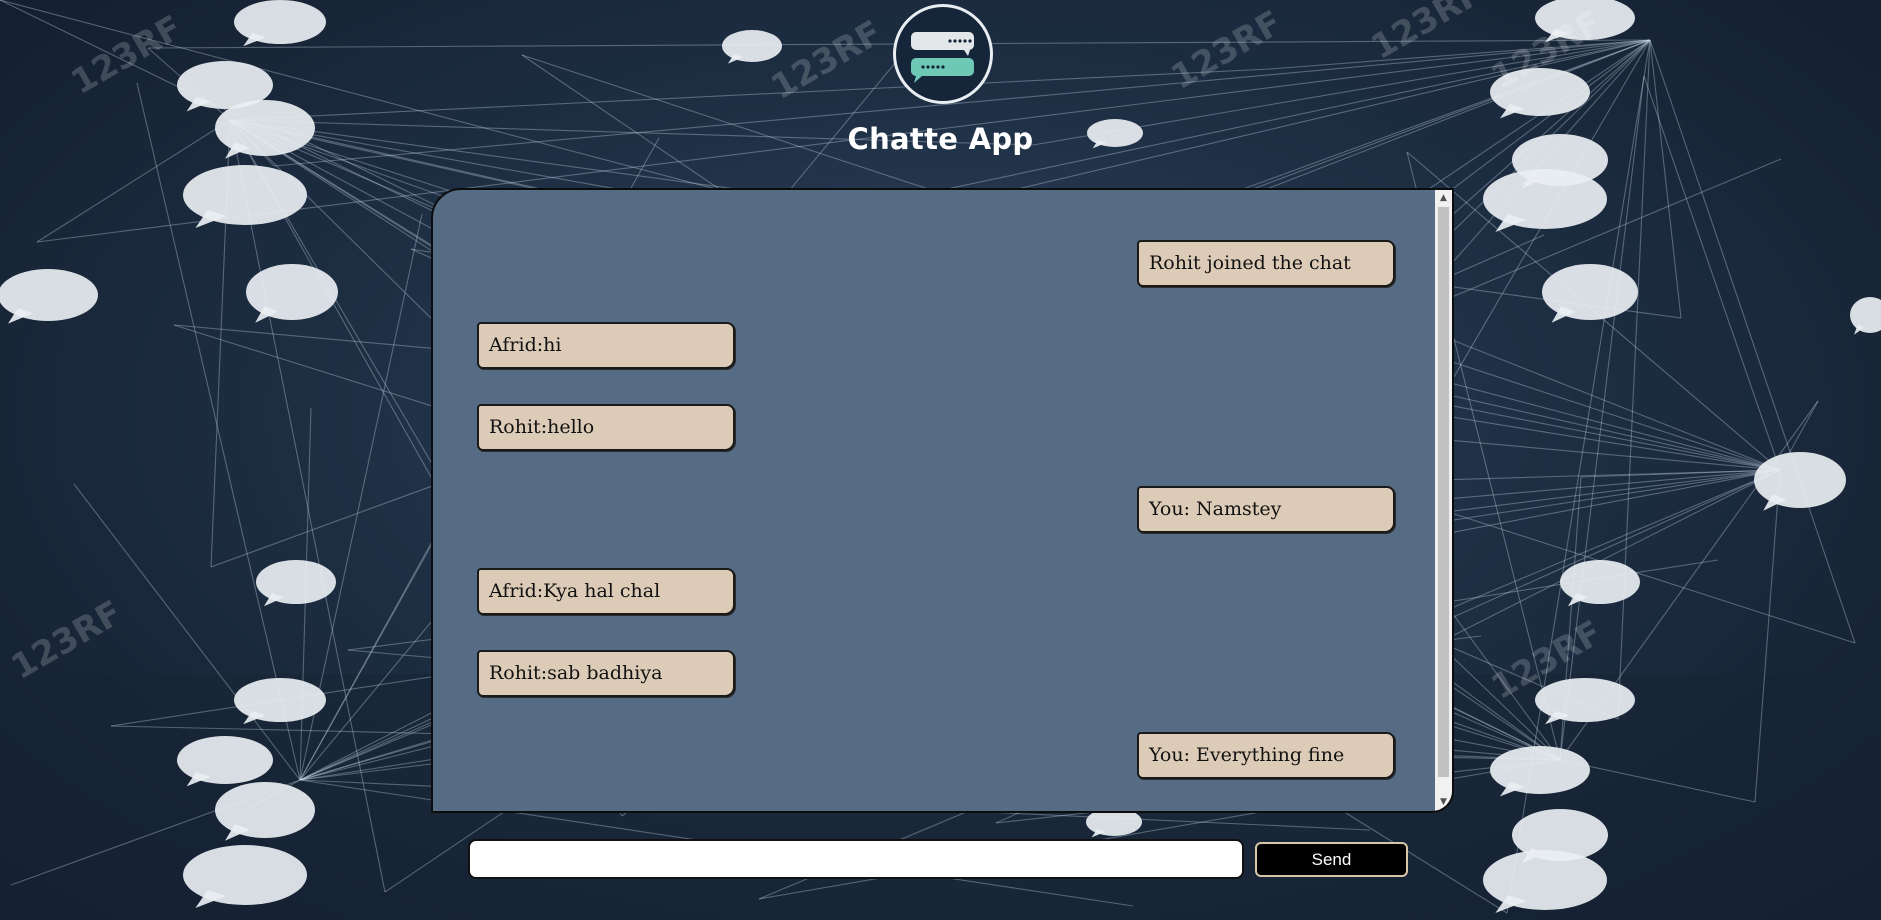  I want to click on send-button: Send, so click(1331, 859).